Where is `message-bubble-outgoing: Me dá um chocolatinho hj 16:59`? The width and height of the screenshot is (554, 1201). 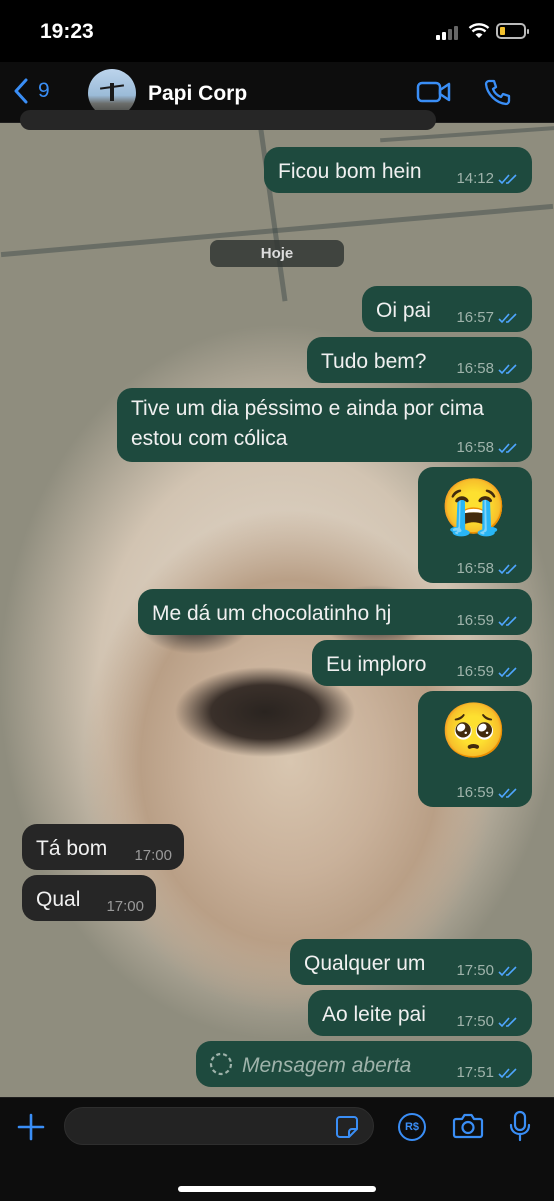 message-bubble-outgoing: Me dá um chocolatinho hj 16:59 is located at coordinates (335, 612).